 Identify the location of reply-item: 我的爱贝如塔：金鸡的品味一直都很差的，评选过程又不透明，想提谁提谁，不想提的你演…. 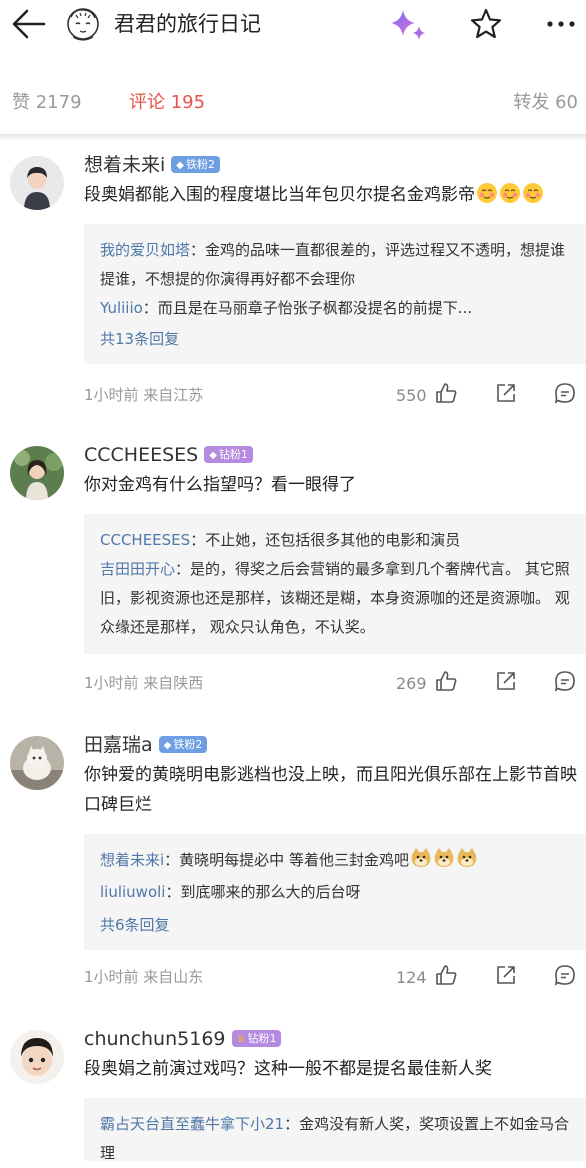
(335, 265).